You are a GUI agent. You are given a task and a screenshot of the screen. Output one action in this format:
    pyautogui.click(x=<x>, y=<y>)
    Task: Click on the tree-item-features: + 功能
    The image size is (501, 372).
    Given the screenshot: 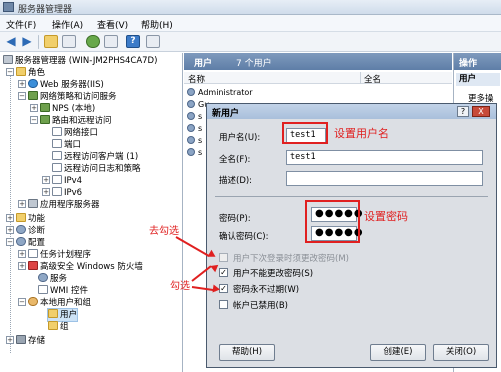 What is the action you would take?
    pyautogui.click(x=25, y=219)
    